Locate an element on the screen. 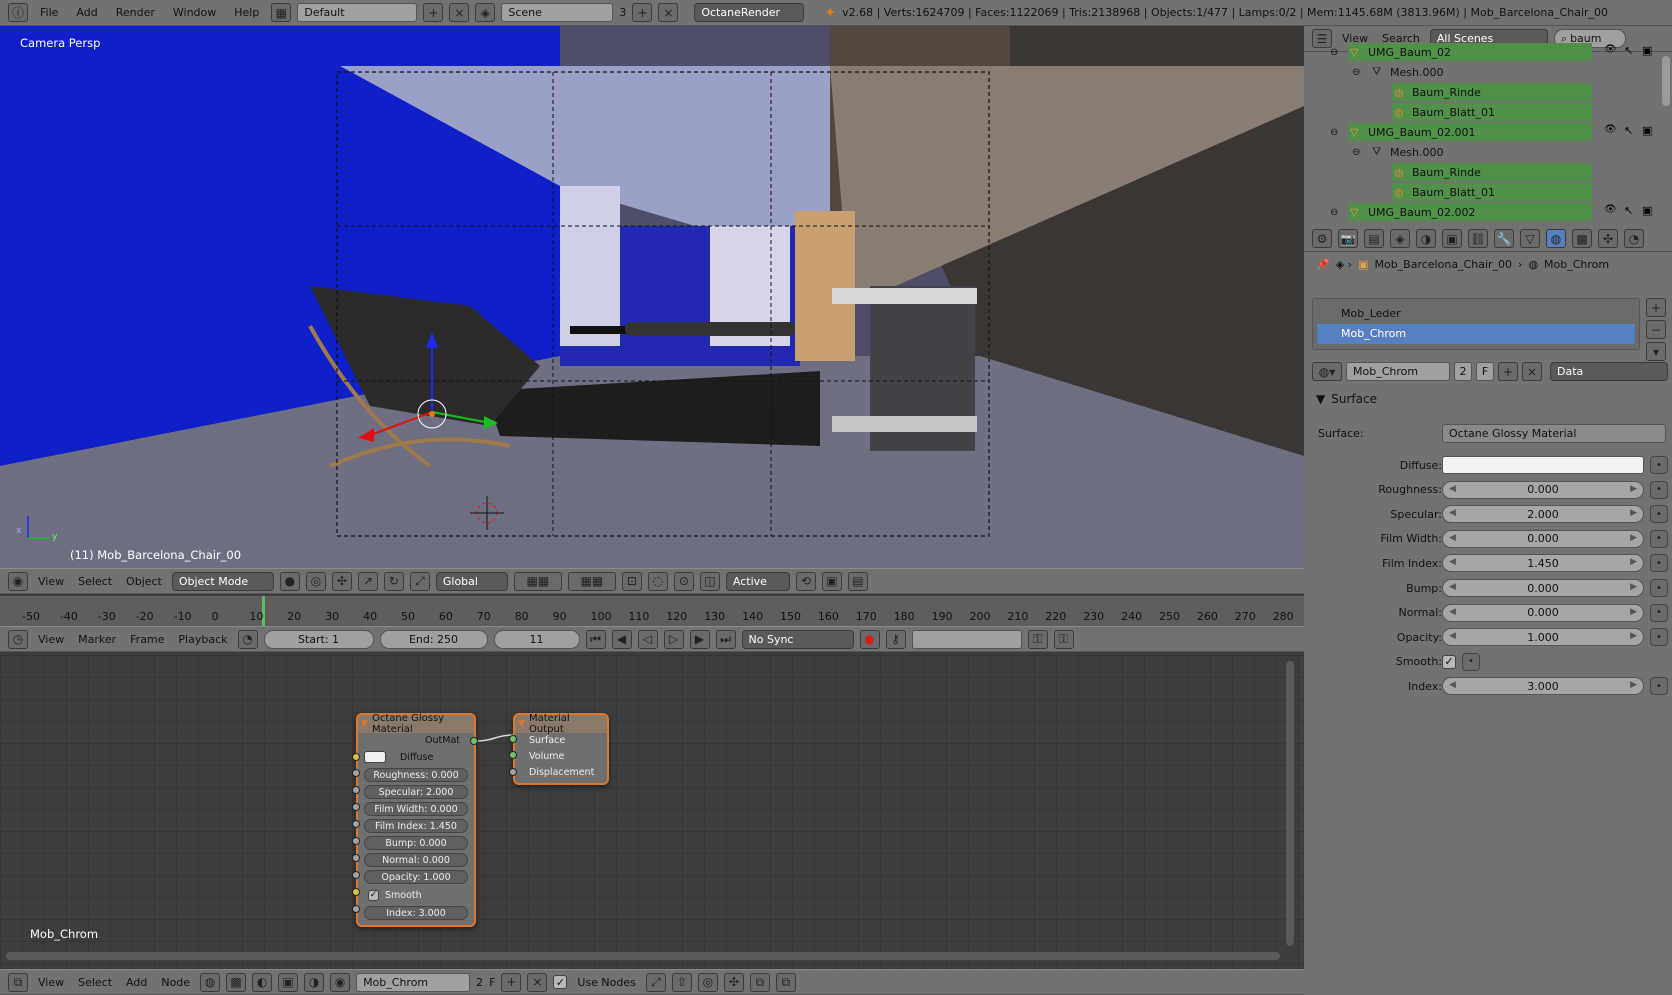 The height and width of the screenshot is (995, 1672). editor-type-3d-icon: ◉ is located at coordinates (18, 581).